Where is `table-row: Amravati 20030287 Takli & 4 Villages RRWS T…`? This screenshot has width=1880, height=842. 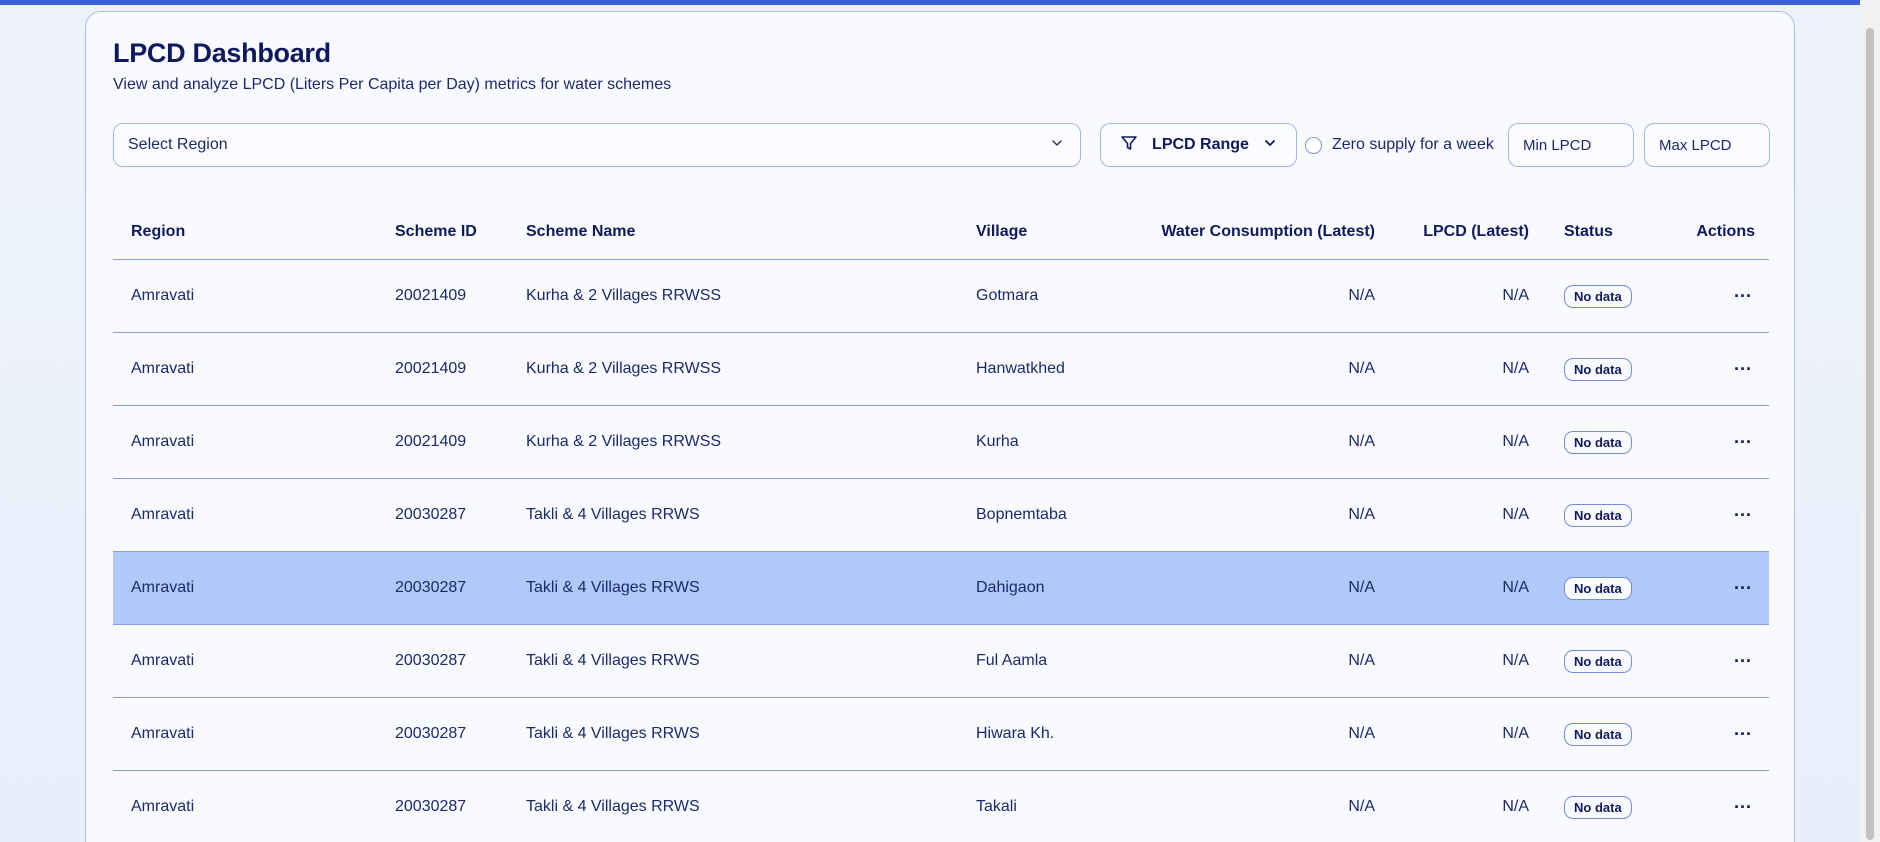 table-row: Amravati 20030287 Takli & 4 Villages RRWS T… is located at coordinates (941, 806).